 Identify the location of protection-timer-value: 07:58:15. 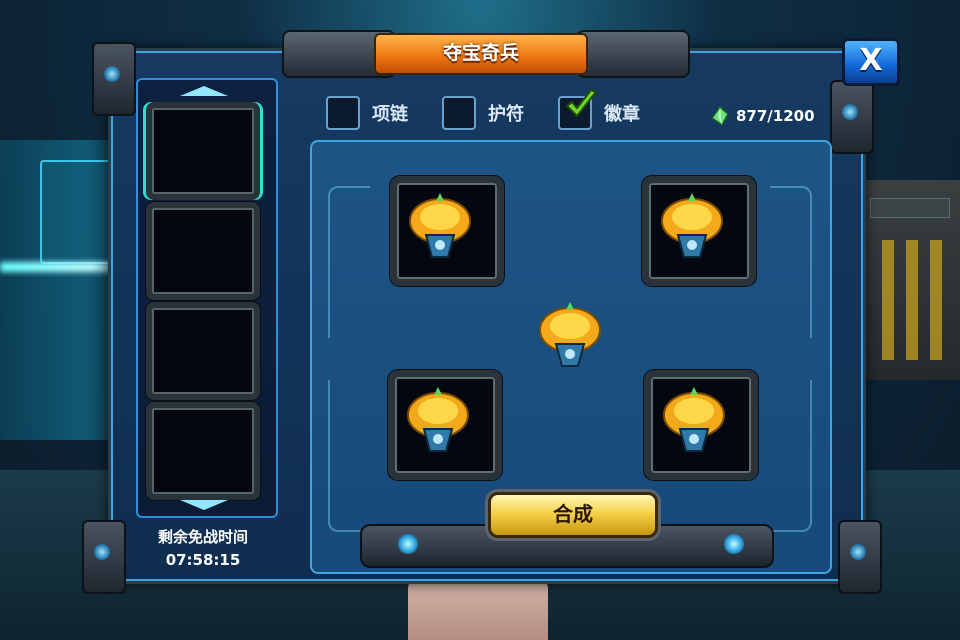
(203, 560).